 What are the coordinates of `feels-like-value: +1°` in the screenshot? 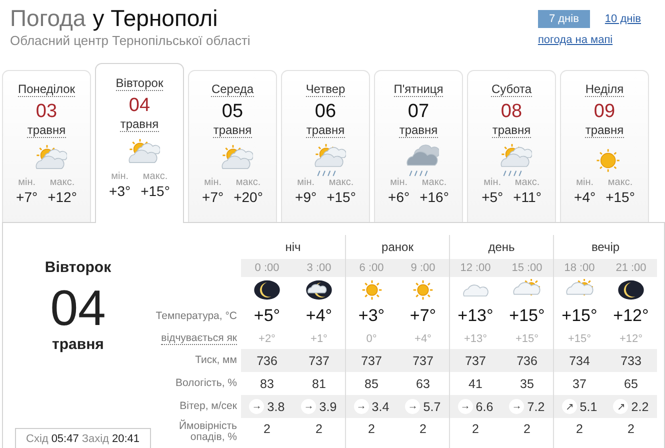 It's located at (319, 339).